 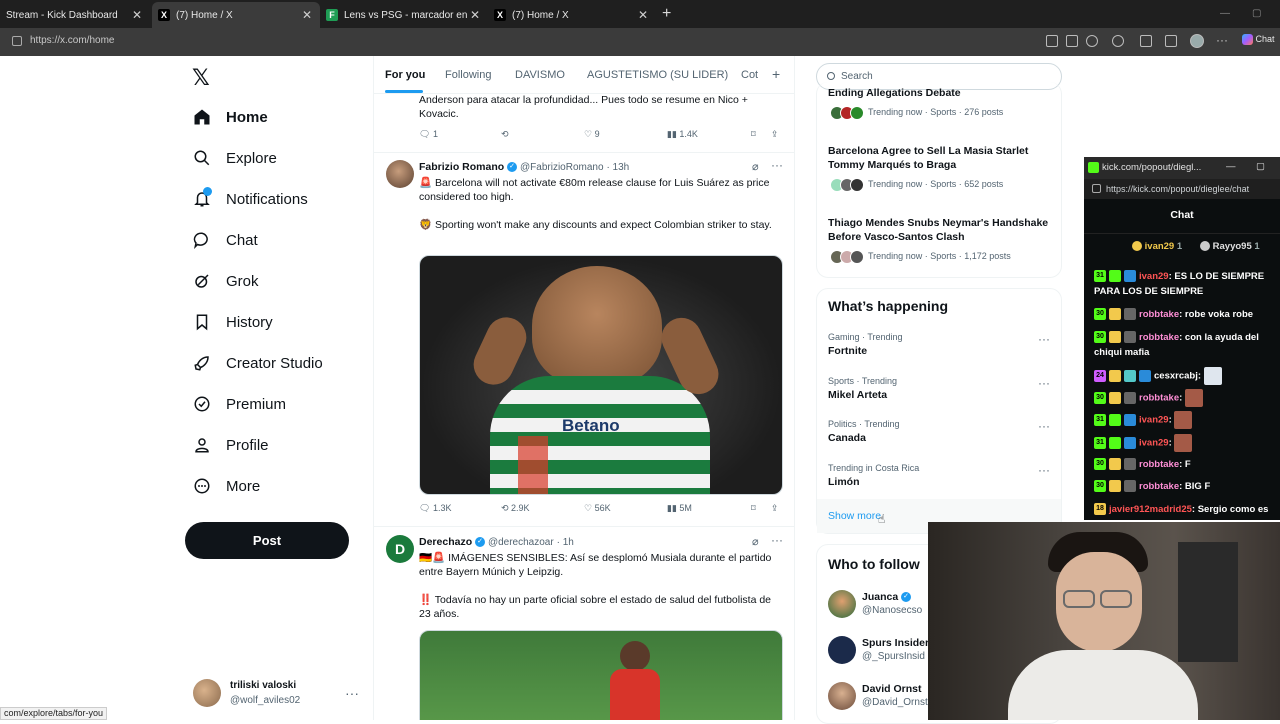 What do you see at coordinates (428, 134) in the screenshot?
I see `reply-button: 🗨 1` at bounding box center [428, 134].